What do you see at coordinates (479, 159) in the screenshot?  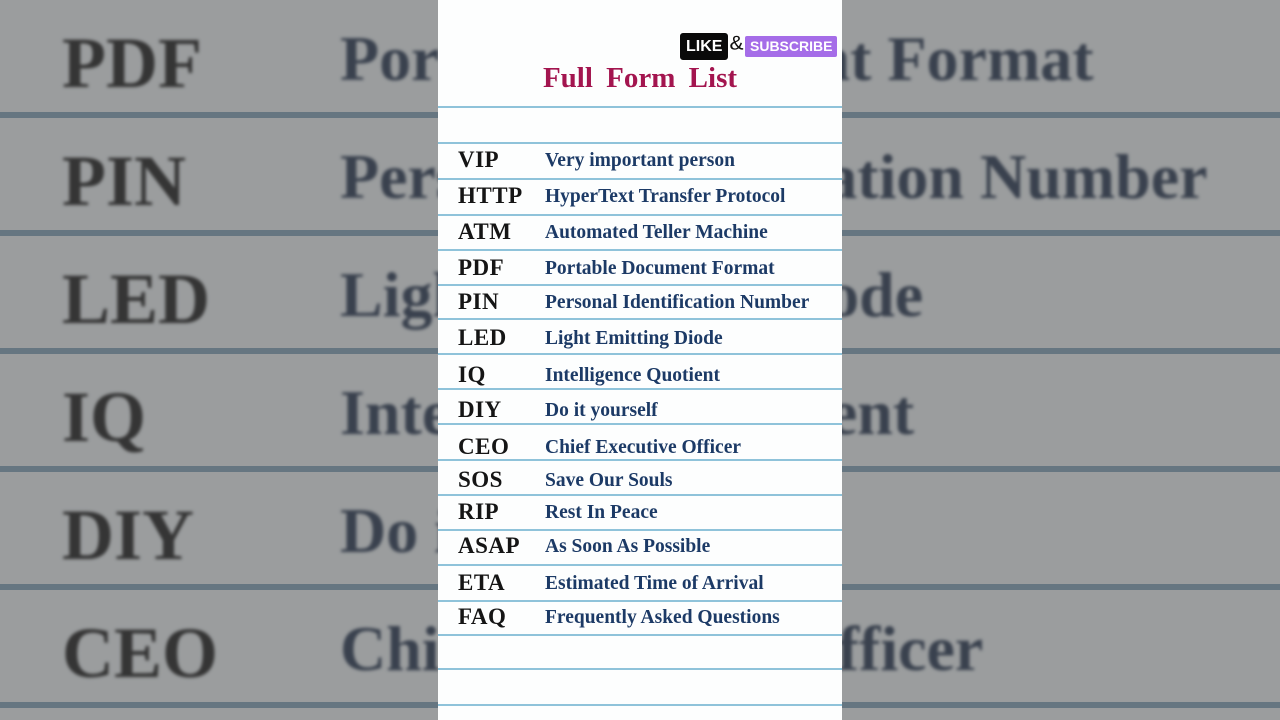 I see `abbreviation: VIP` at bounding box center [479, 159].